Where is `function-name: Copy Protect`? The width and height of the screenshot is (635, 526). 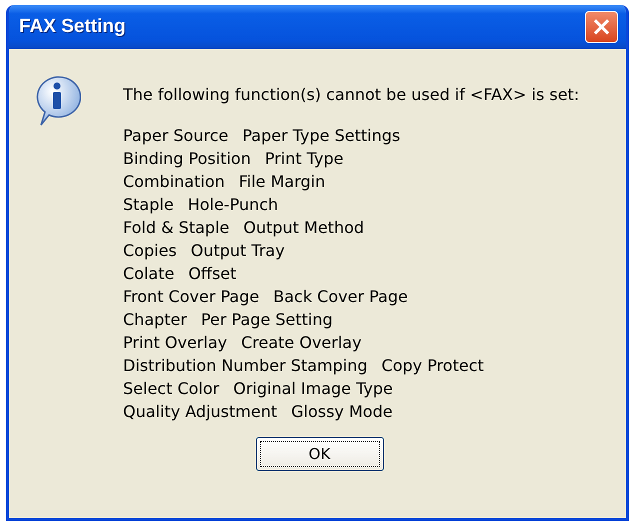 function-name: Copy Protect is located at coordinates (433, 366).